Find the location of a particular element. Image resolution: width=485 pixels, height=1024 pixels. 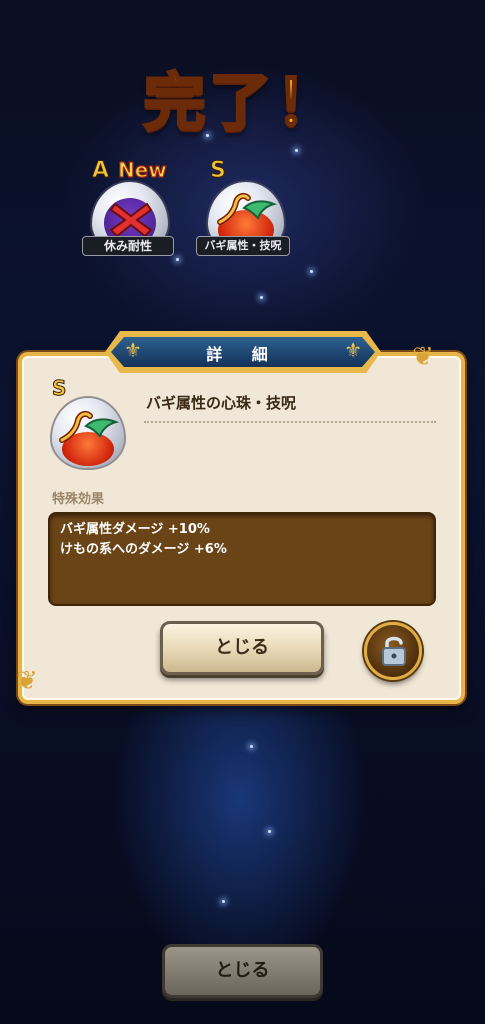

cross-icon is located at coordinates (131, 220).